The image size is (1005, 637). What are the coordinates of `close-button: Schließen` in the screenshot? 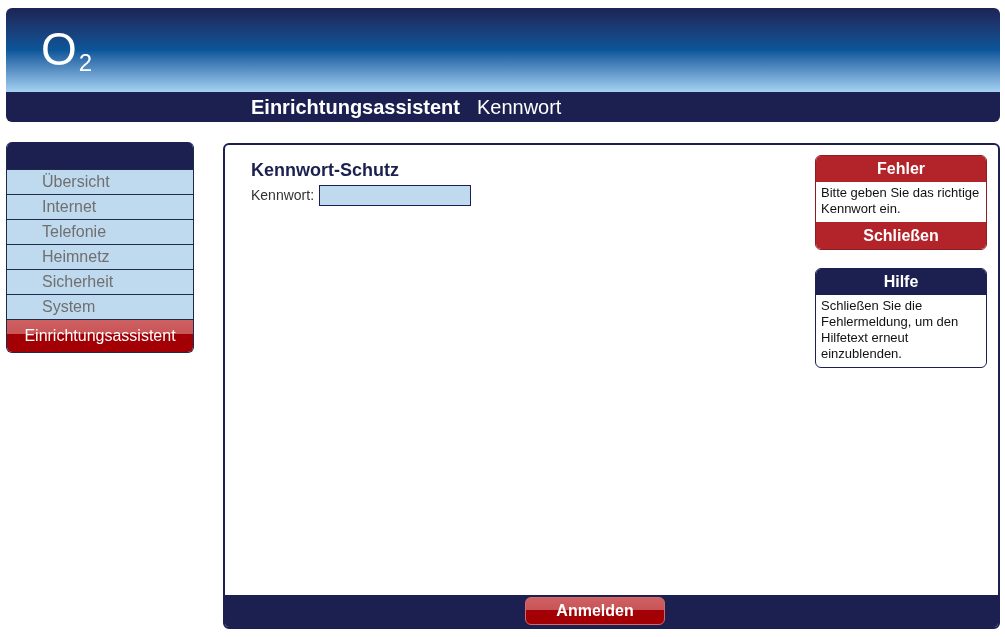 It's located at (901, 235).